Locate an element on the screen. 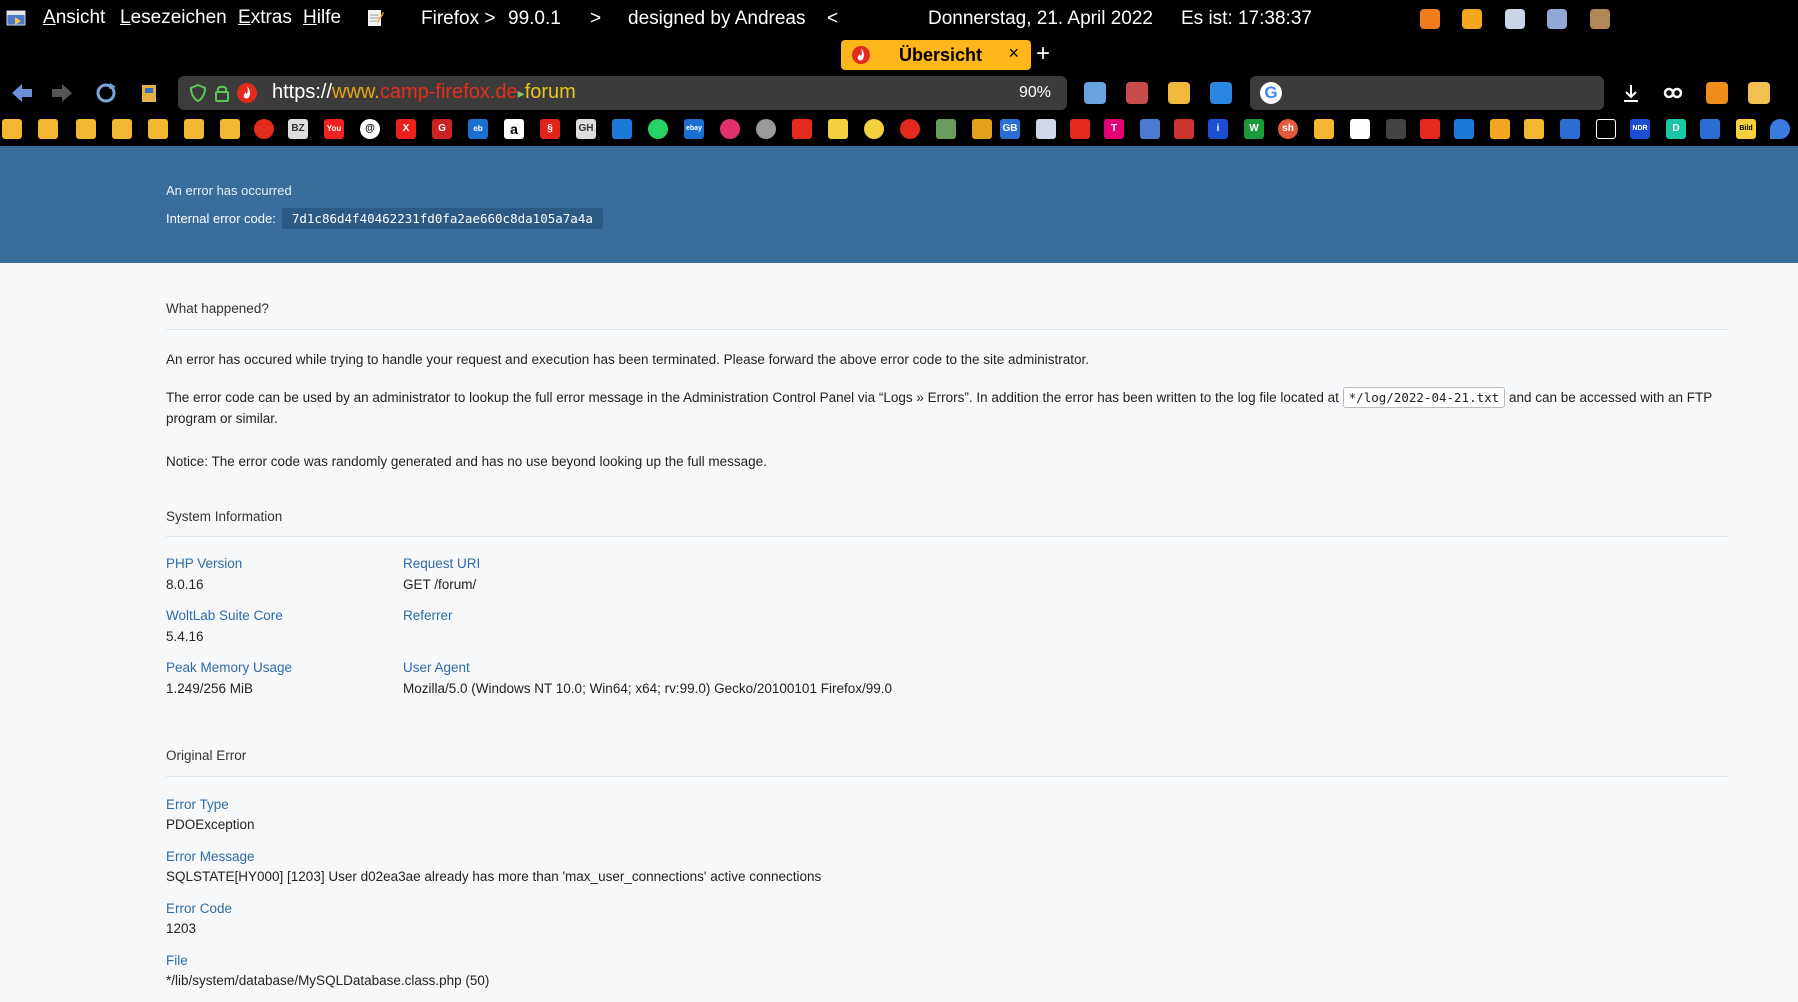 The height and width of the screenshot is (1002, 1798). menu-ansicht: Ansicht is located at coordinates (74, 18).